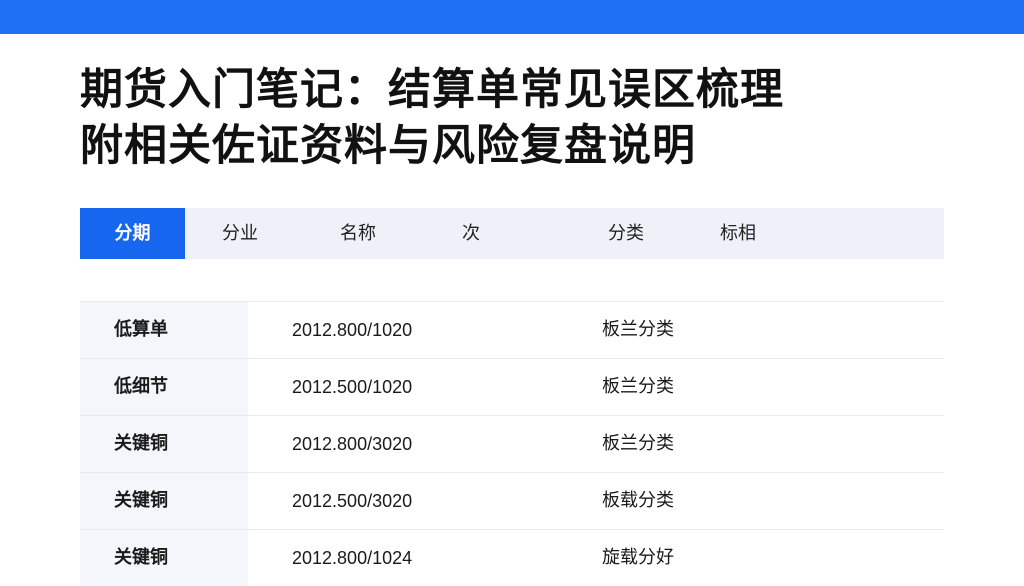 The image size is (1024, 586). I want to click on title-line-1: 期货入门笔记：结算单常见误区梳理, so click(432, 90).